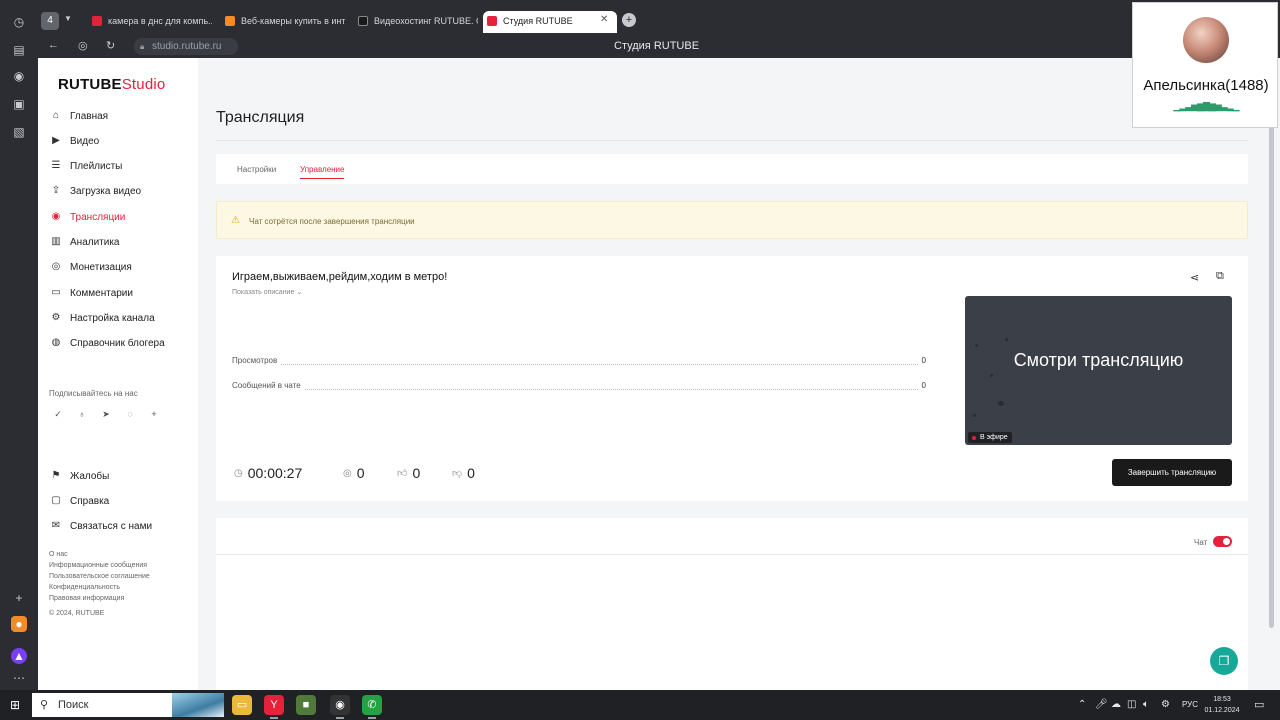 Image resolution: width=1280 pixels, height=720 pixels. Describe the element at coordinates (123, 116) in the screenshot. I see `sidebar-item-home: ⌂ Главная` at that location.